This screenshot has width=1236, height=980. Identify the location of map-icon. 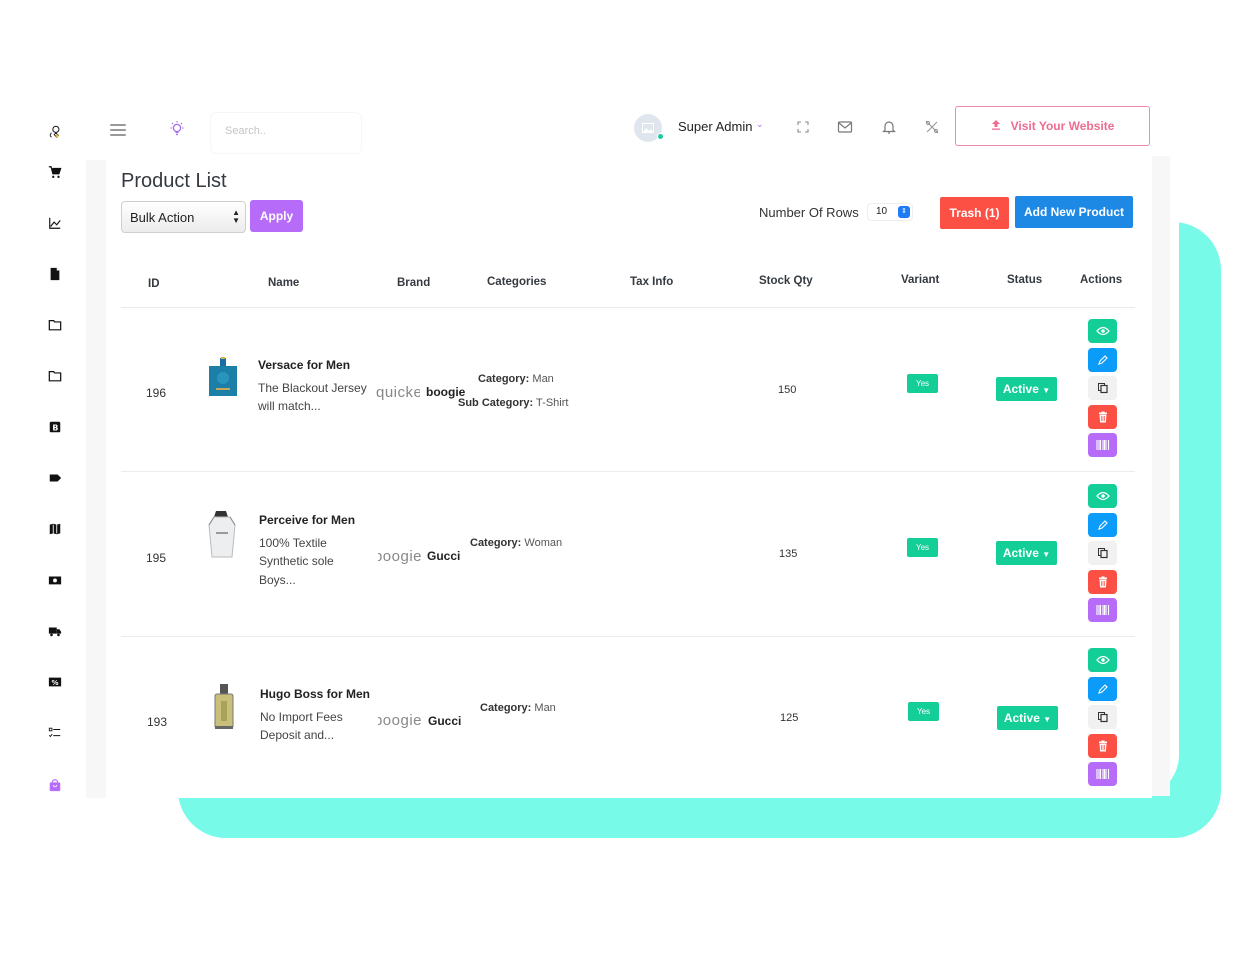
(55, 529).